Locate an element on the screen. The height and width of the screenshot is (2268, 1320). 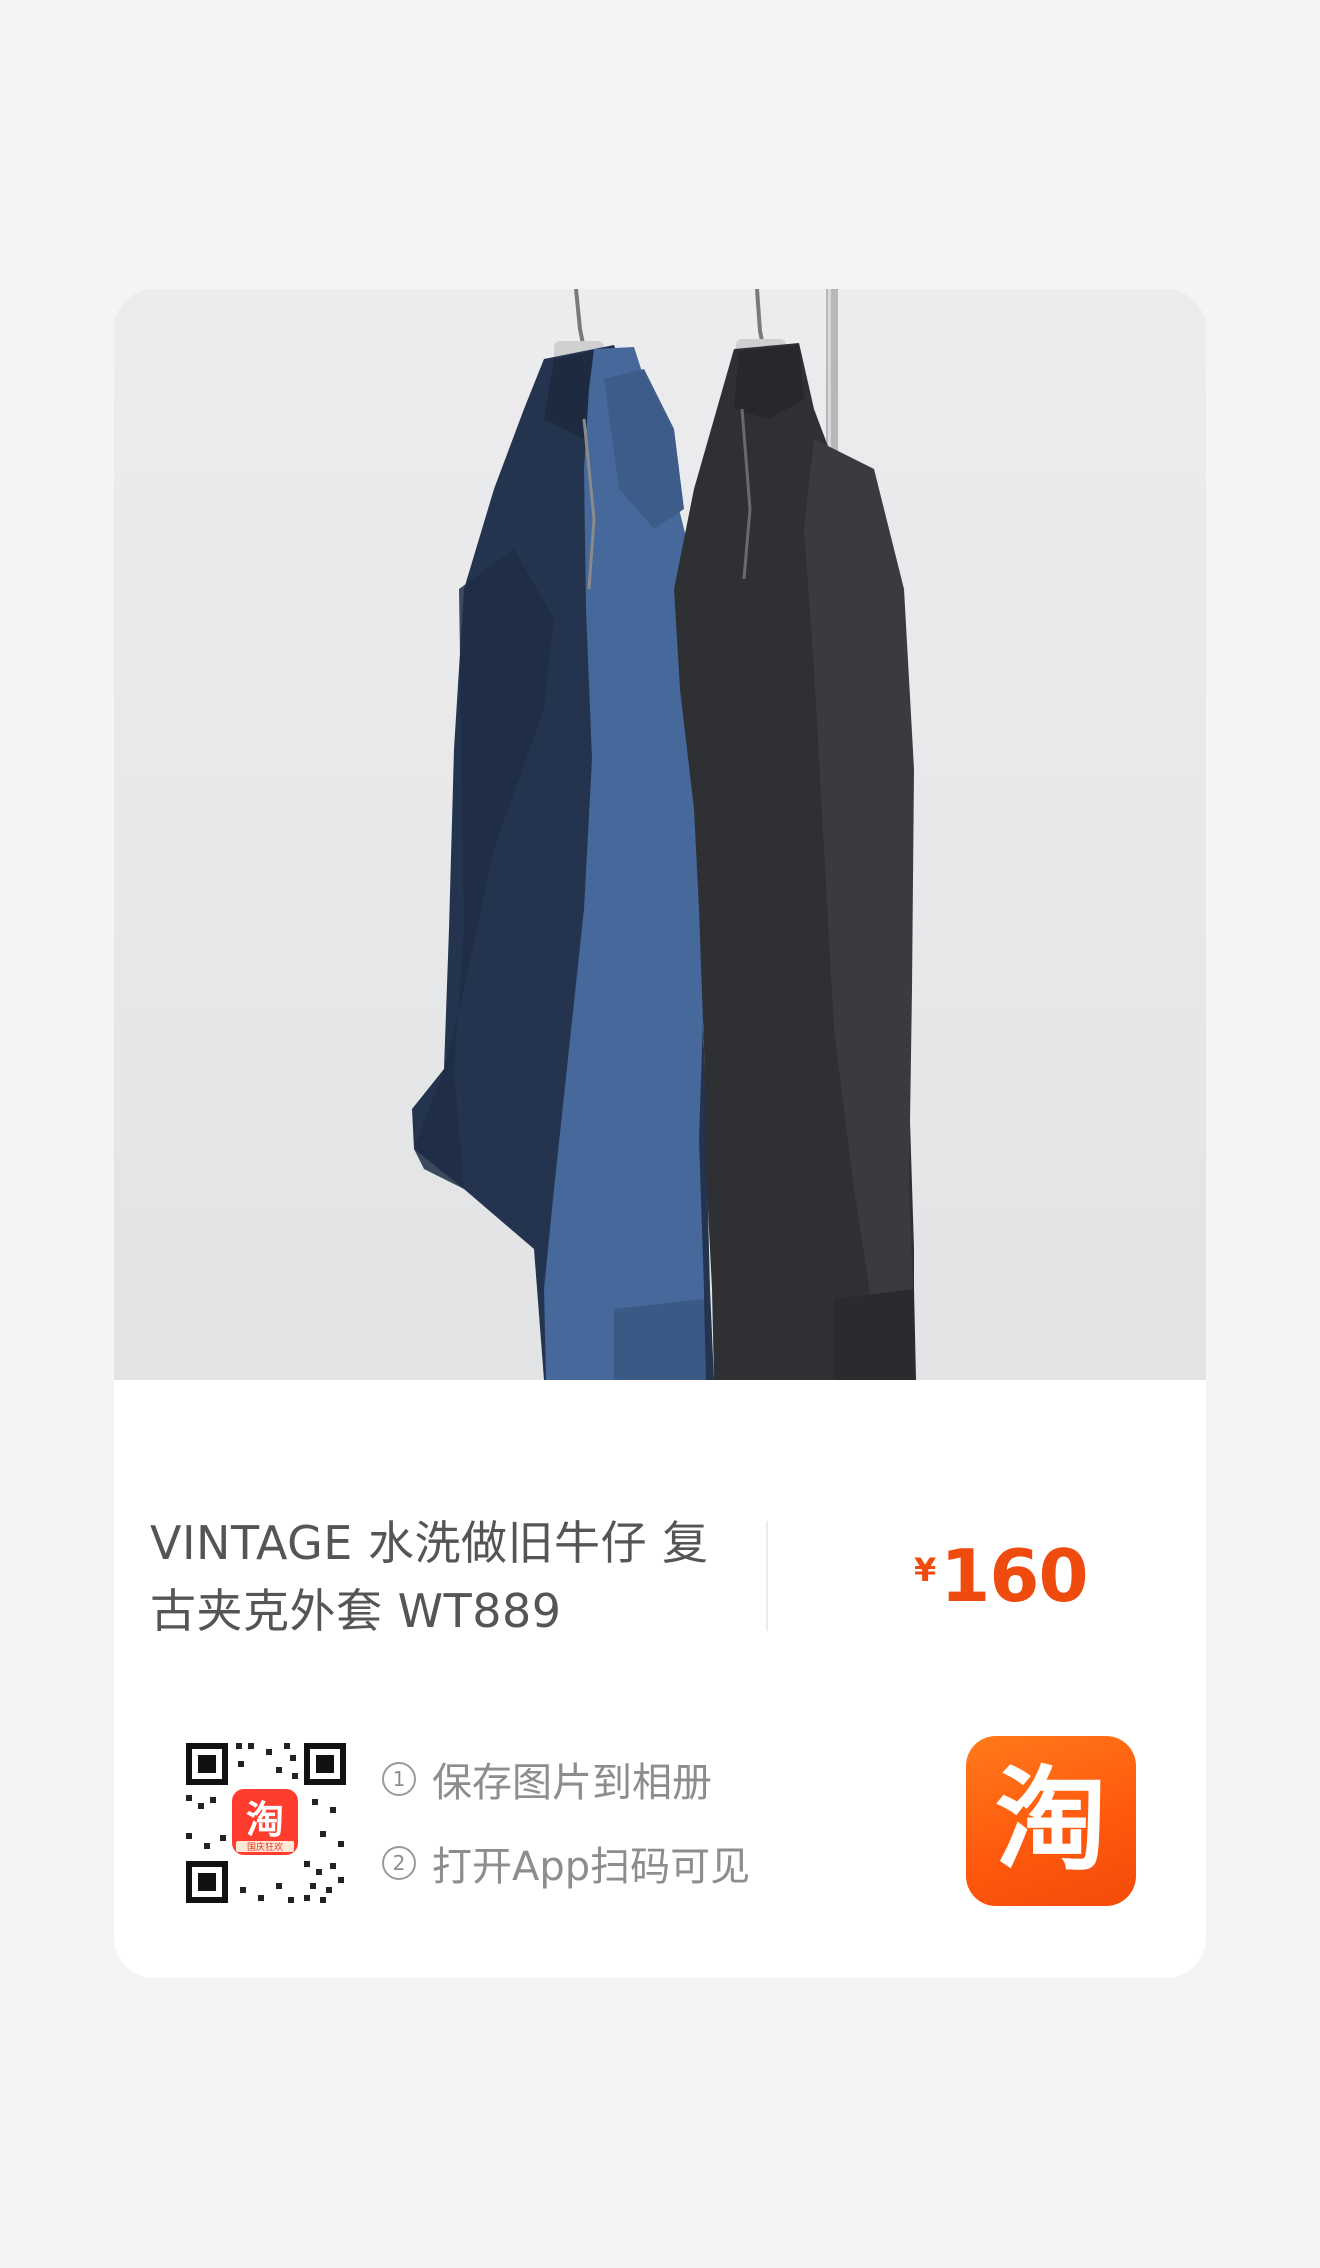
hanger-hook-left is located at coordinates (580, 319).